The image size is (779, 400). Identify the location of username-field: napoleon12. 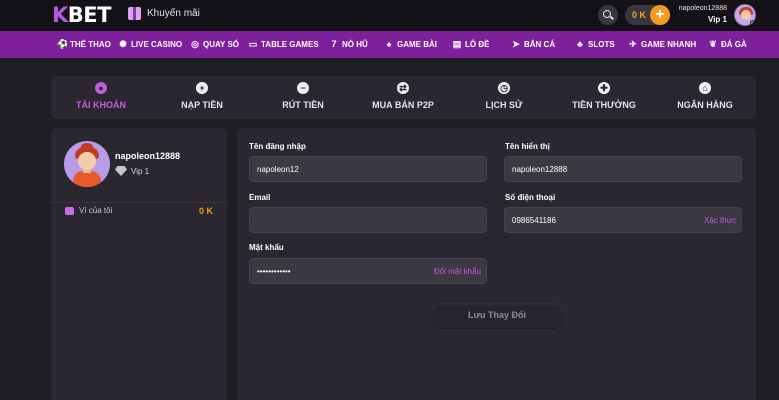
(368, 169).